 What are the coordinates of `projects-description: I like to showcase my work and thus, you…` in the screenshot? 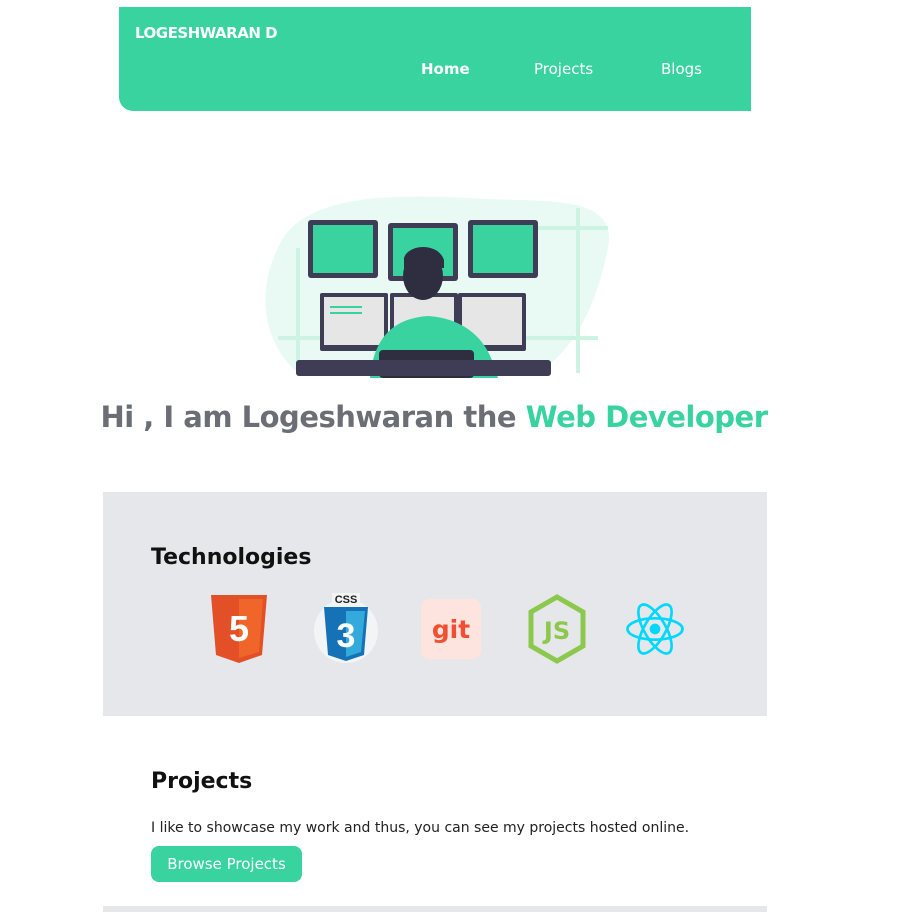 It's located at (420, 828).